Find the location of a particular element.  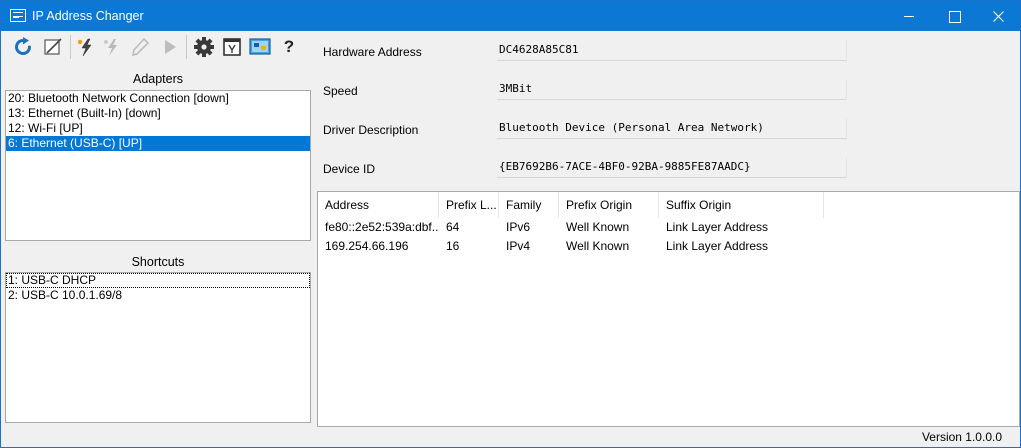

speed-value: 3MBit is located at coordinates (672, 89).